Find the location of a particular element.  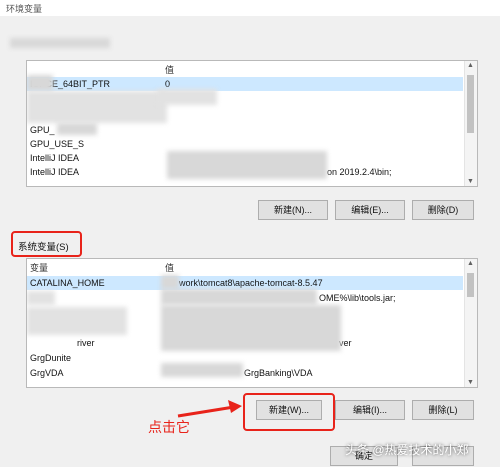

user-list-scrollbar: ▲ ▼ is located at coordinates (470, 123).